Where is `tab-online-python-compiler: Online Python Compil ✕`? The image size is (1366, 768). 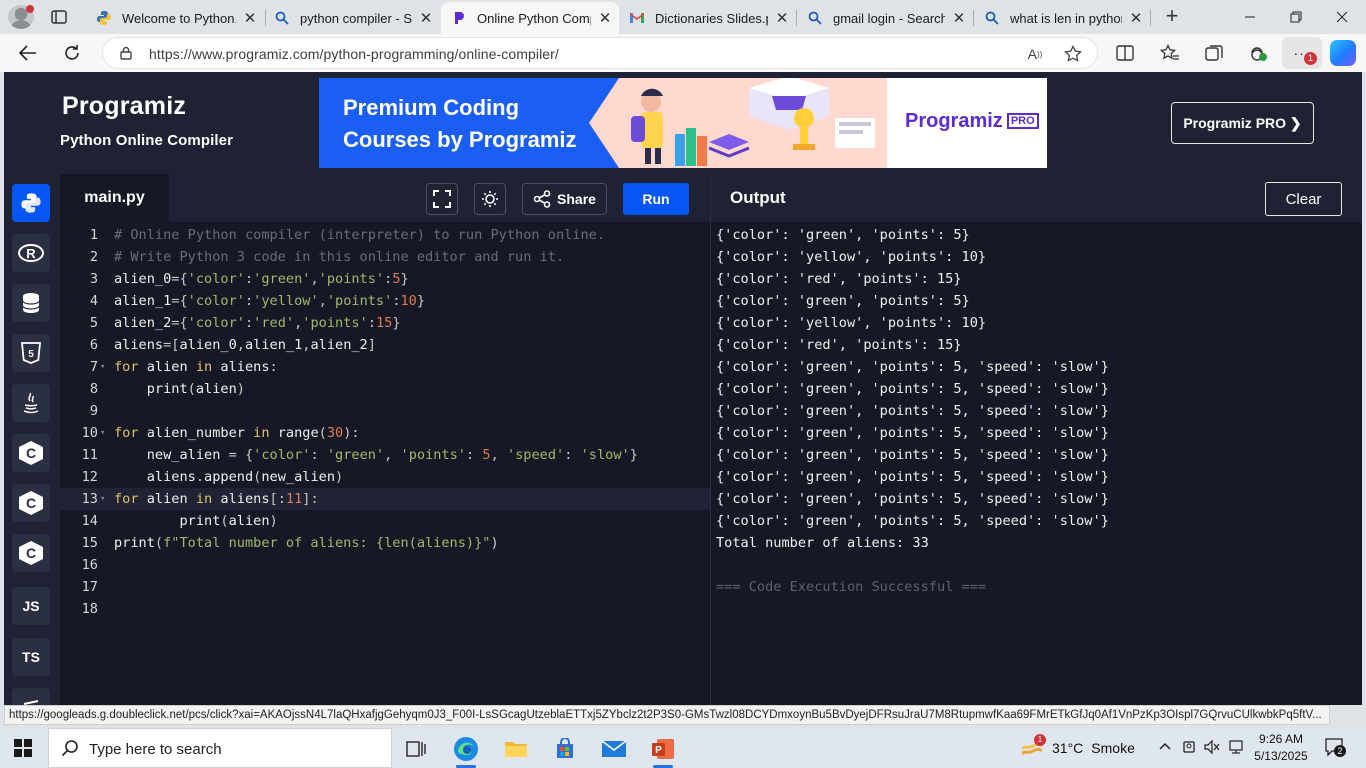
tab-online-python-compiler: Online Python Compil ✕ is located at coordinates (530, 18).